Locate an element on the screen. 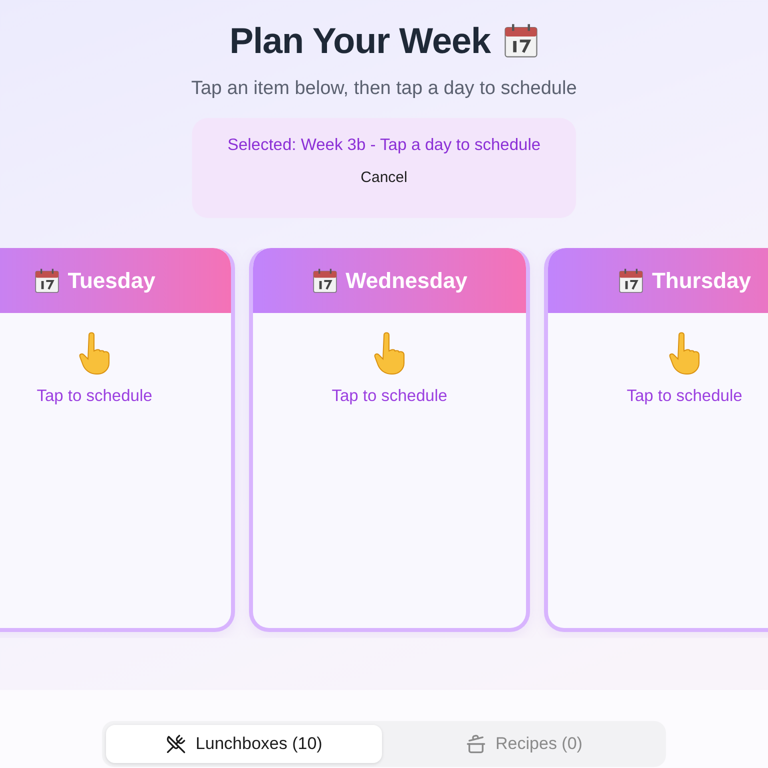  tab: Recipes (0) is located at coordinates (524, 744).